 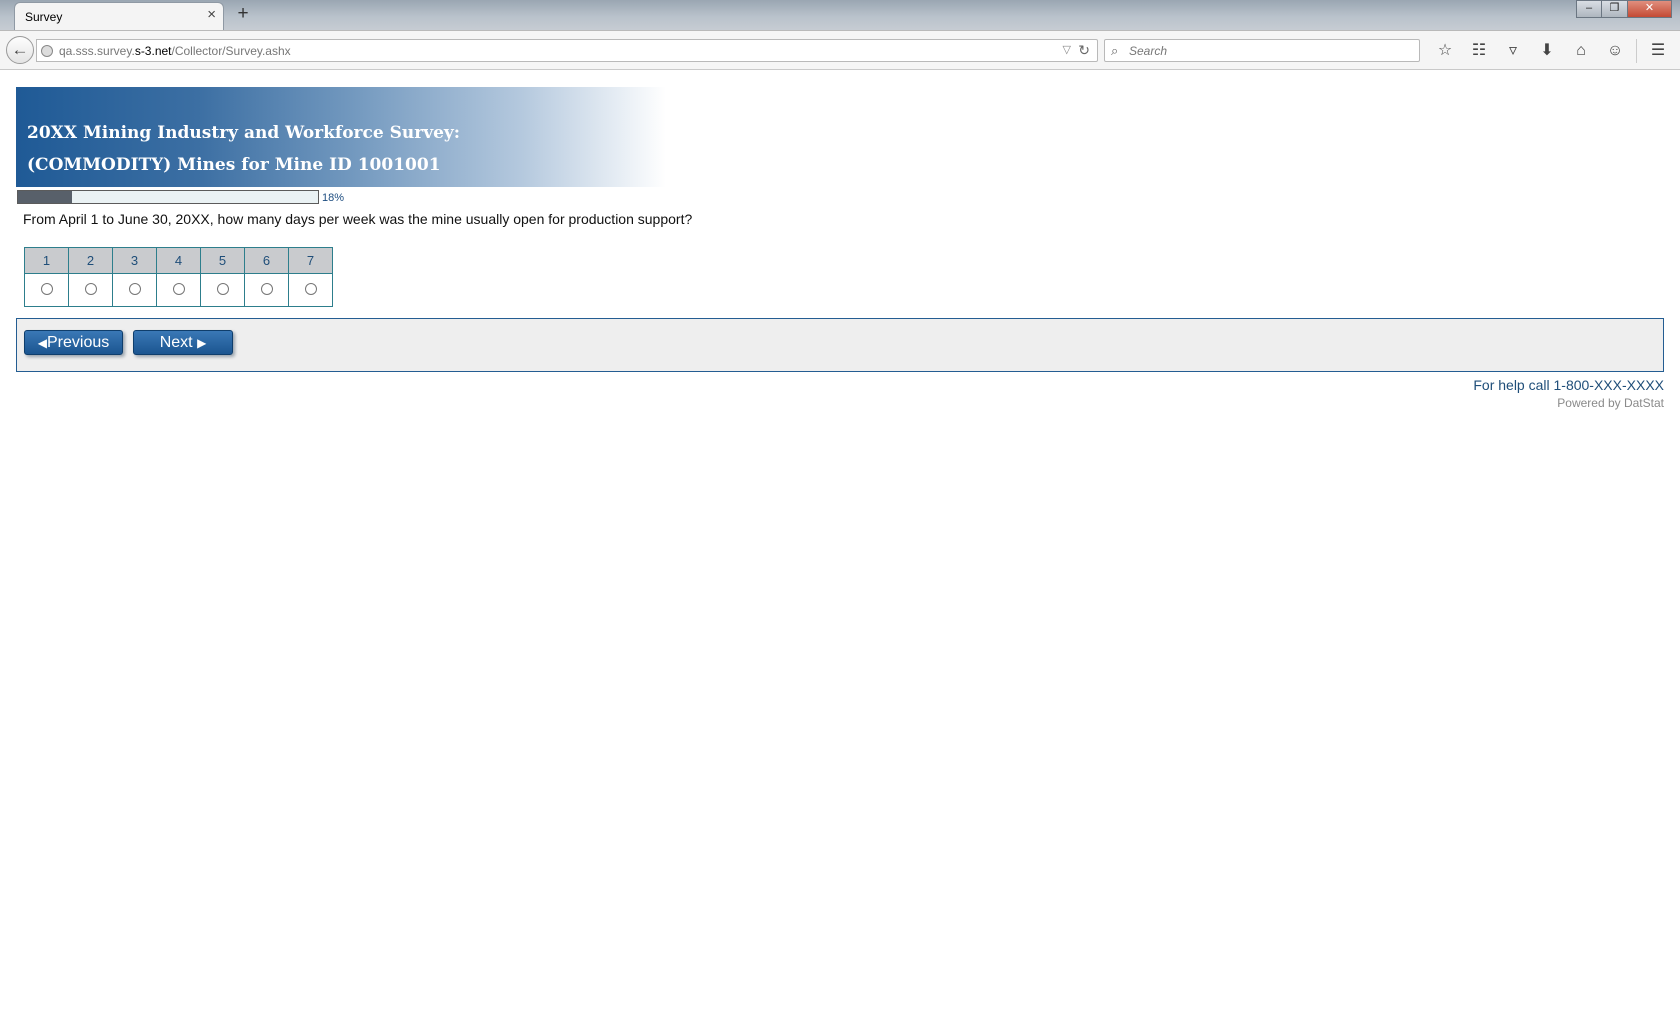 What do you see at coordinates (333, 198) in the screenshot?
I see `progress-label: 18%` at bounding box center [333, 198].